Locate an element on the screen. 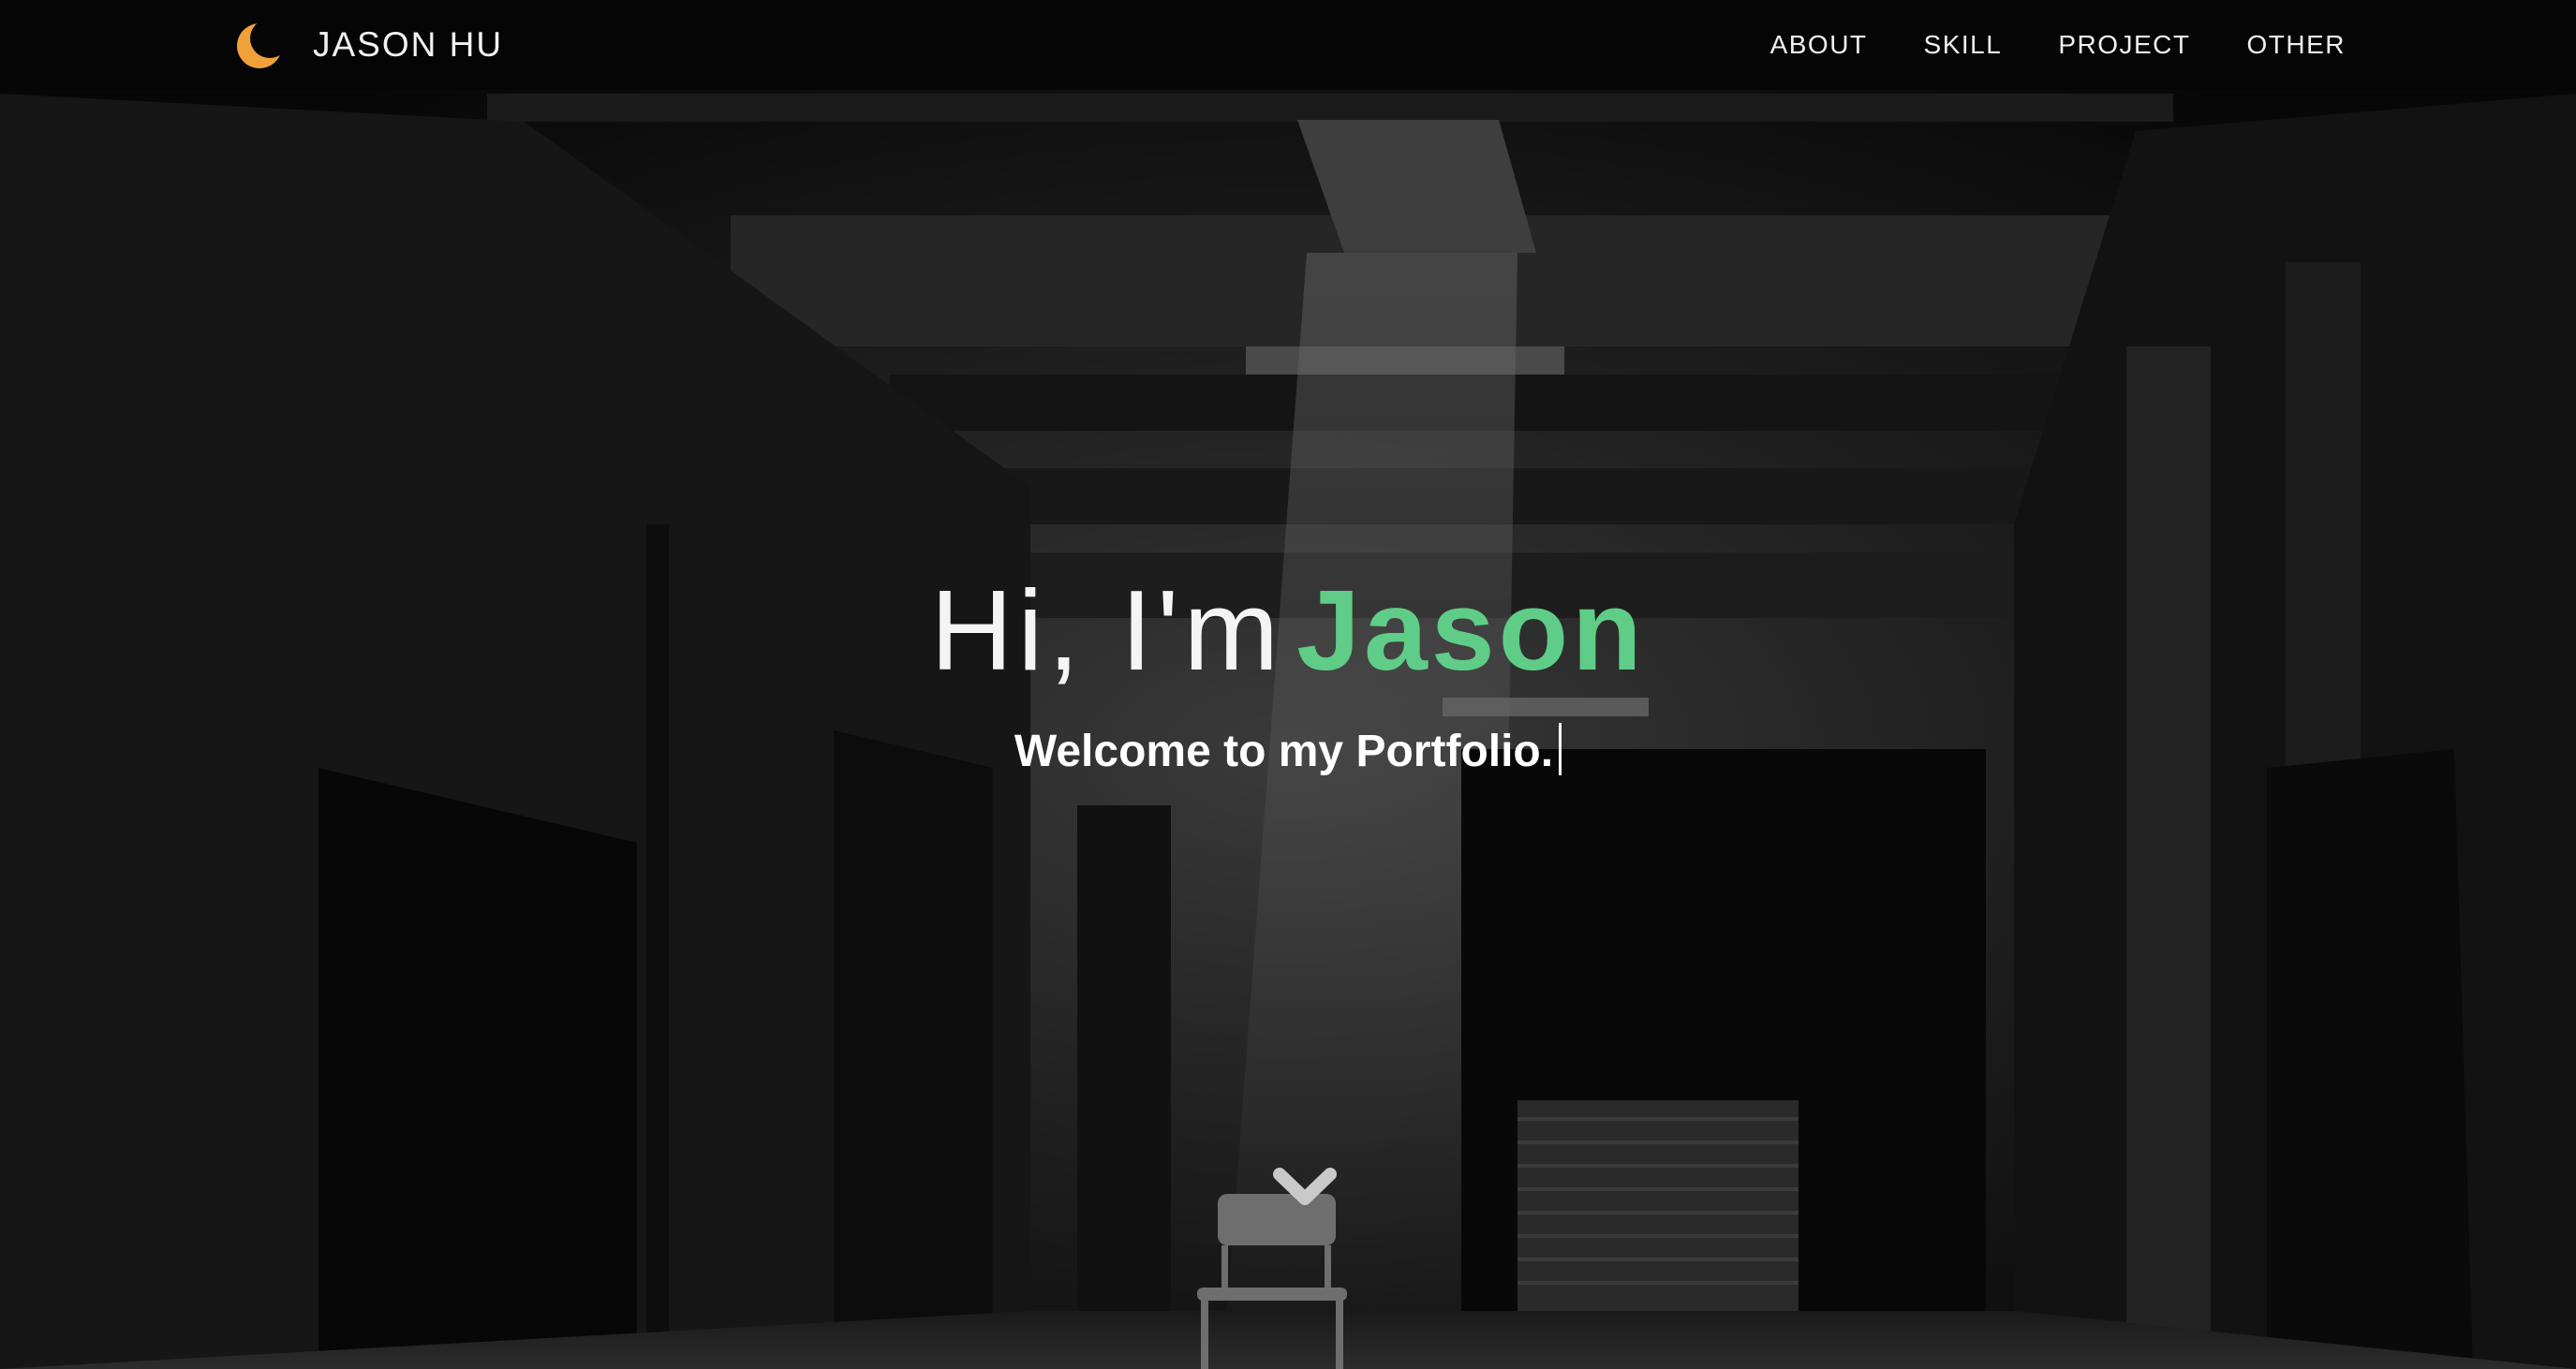 Image resolution: width=2576 pixels, height=1369 pixels. hero-headline: Hi, I'm Jason is located at coordinates (1288, 630).